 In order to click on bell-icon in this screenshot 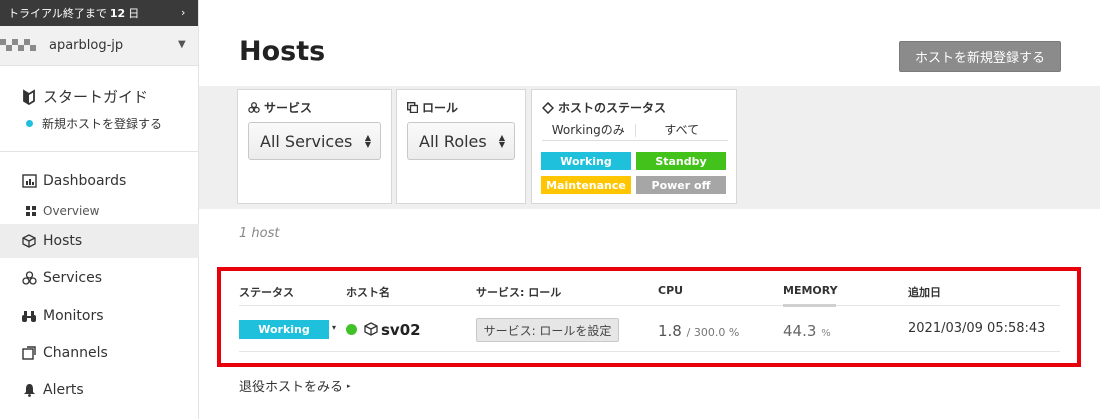, I will do `click(29, 390)`.